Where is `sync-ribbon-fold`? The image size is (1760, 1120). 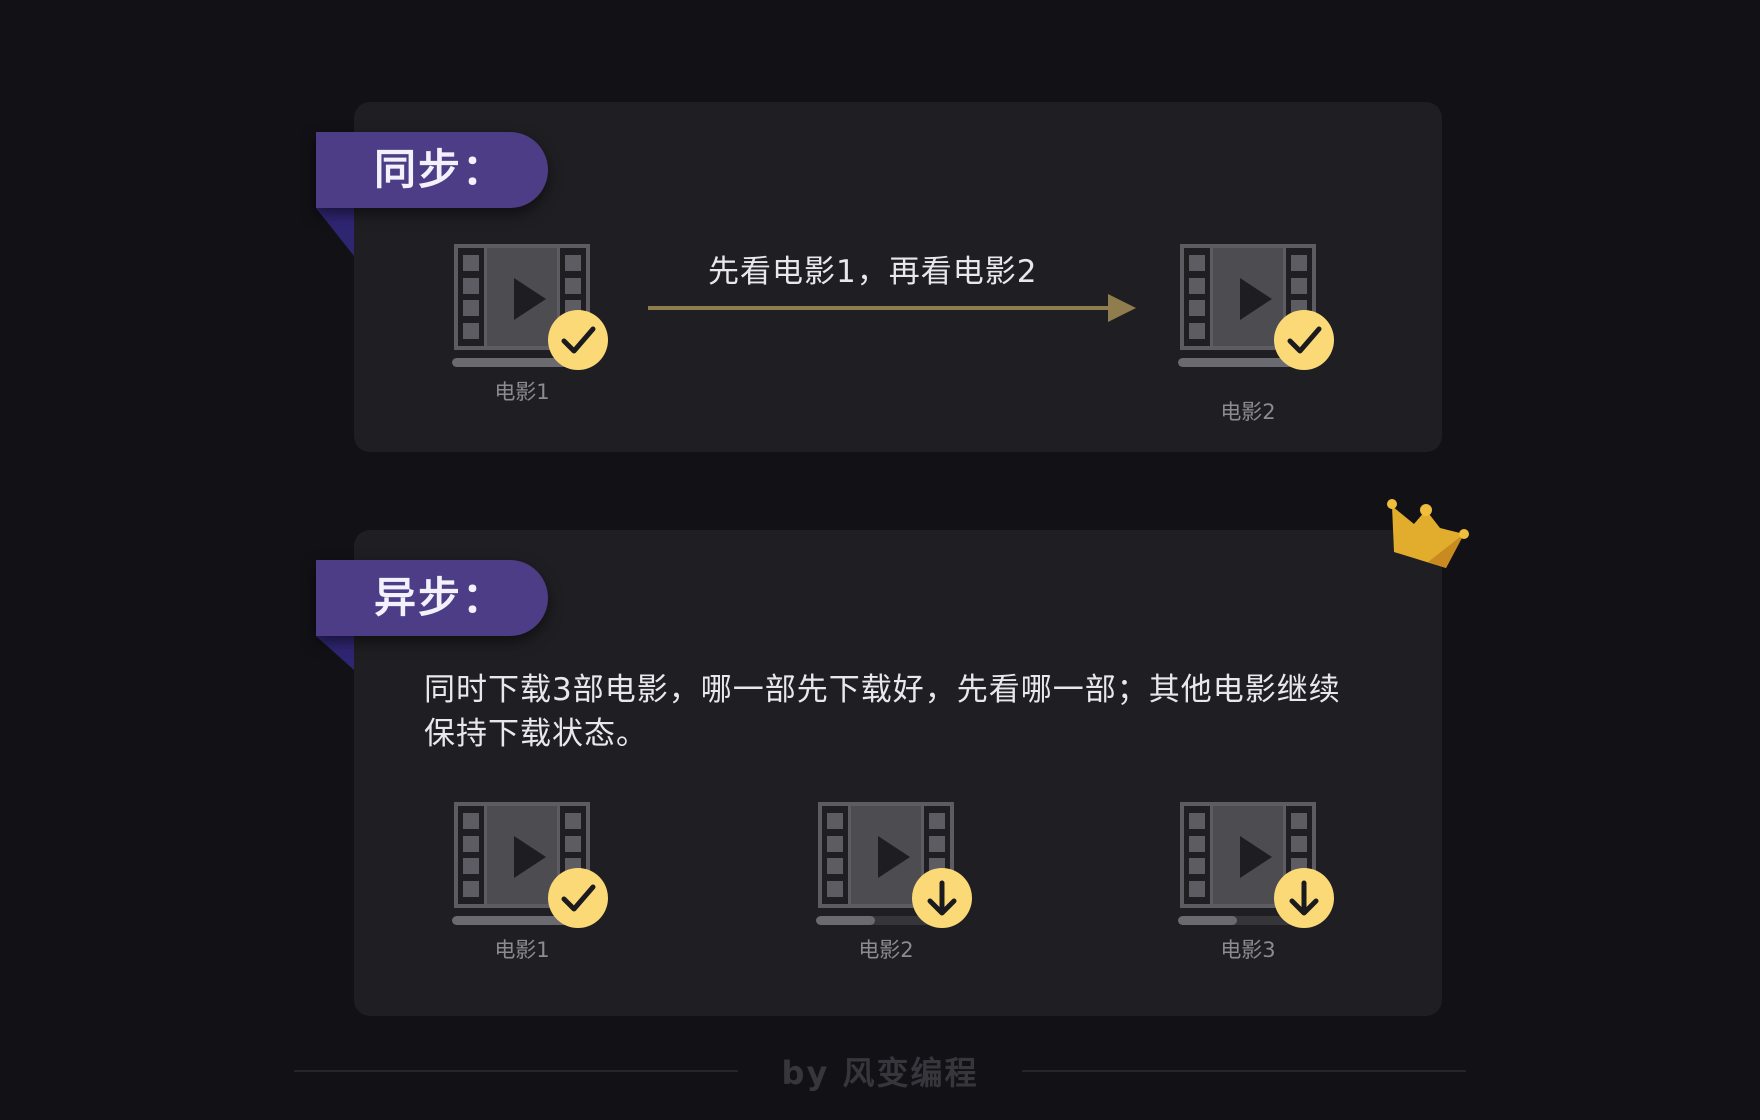
sync-ribbon-fold is located at coordinates (335, 232).